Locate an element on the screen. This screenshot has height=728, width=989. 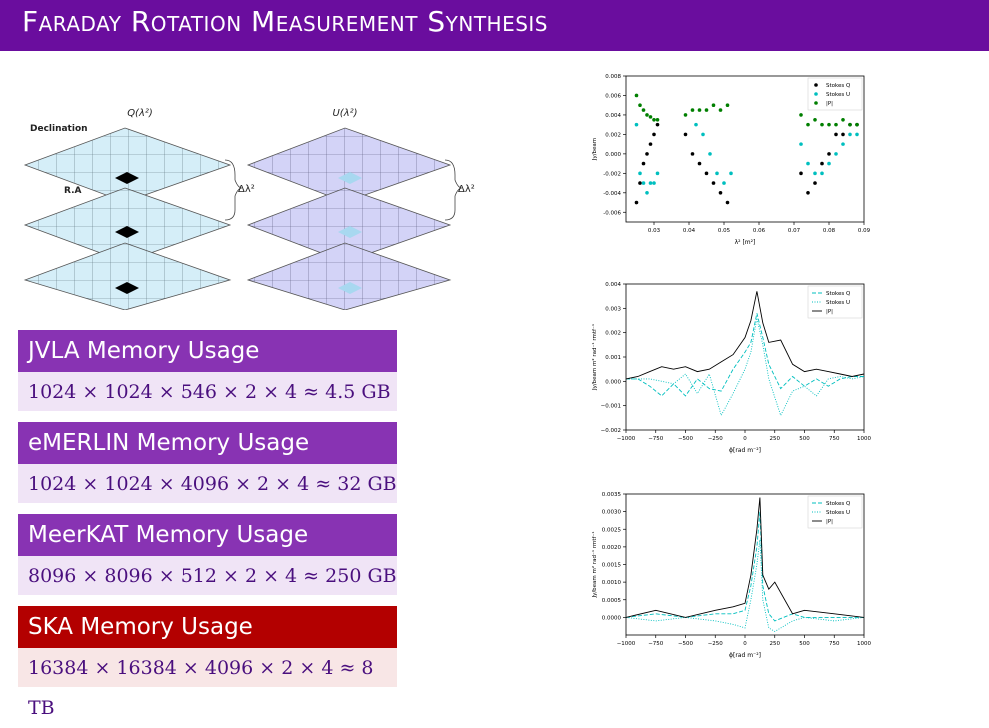
faraday-cube-diagram: Q(λ²) U(λ²) Declination R.A Δλ² Δλ² is located at coordinates (249, 209).